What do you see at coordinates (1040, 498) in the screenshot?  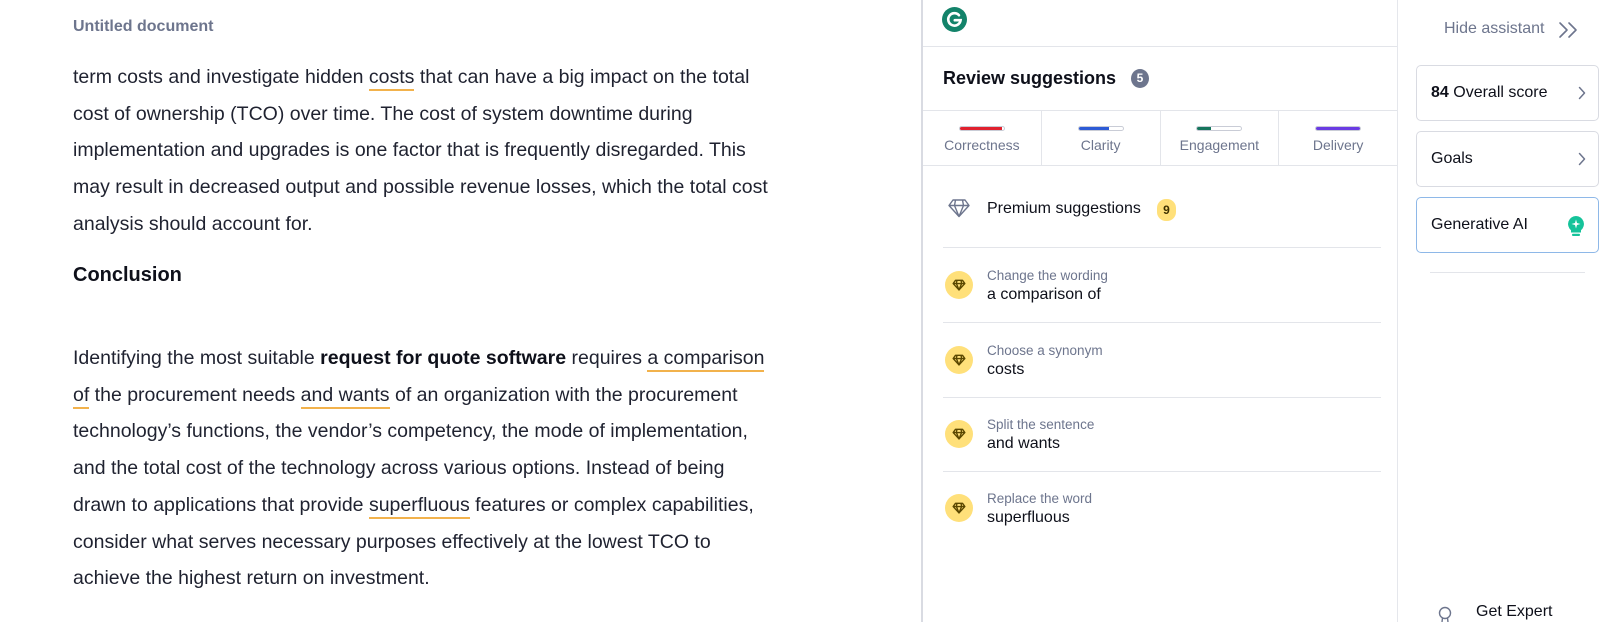 I see `suggestion-type: Replace the word` at bounding box center [1040, 498].